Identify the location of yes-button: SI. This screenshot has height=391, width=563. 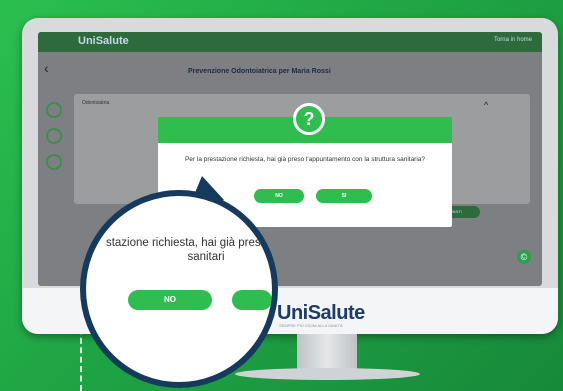
(344, 196).